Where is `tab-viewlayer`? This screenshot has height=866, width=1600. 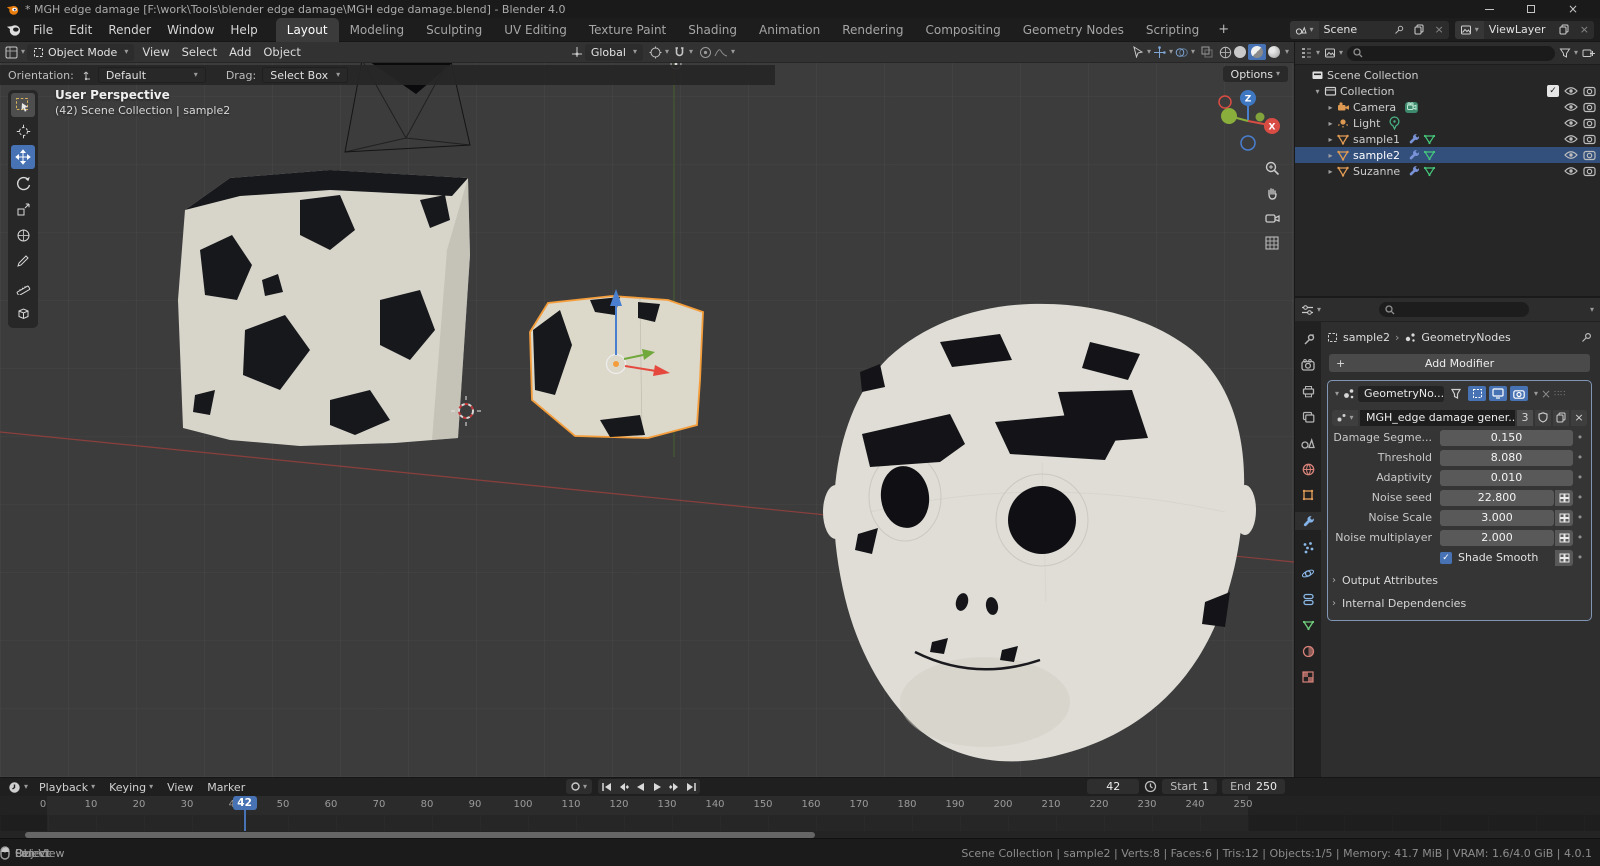
tab-viewlayer is located at coordinates (1308, 417).